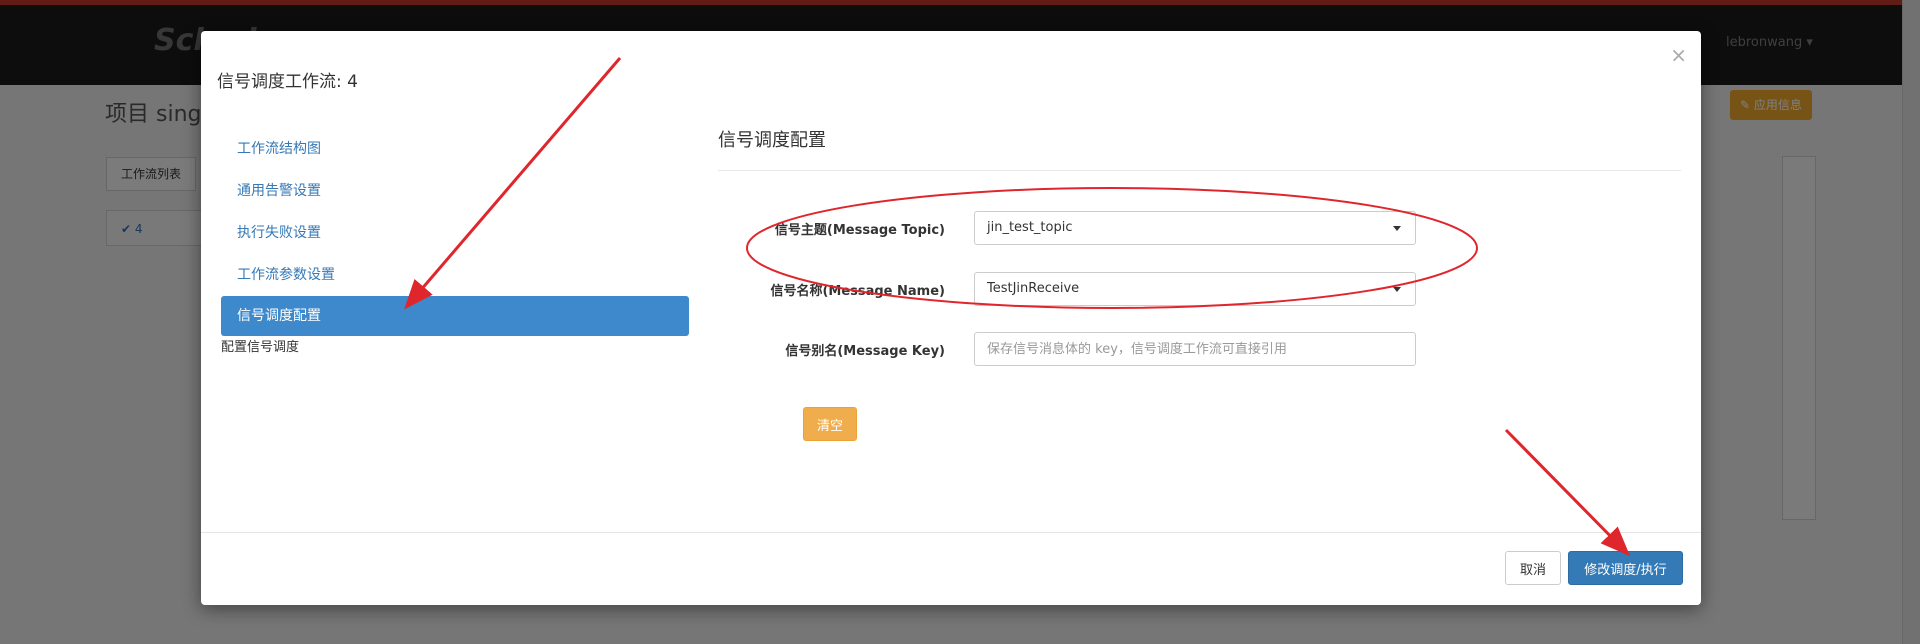 The height and width of the screenshot is (644, 1920). Describe the element at coordinates (1195, 349) in the screenshot. I see `key-input` at that location.